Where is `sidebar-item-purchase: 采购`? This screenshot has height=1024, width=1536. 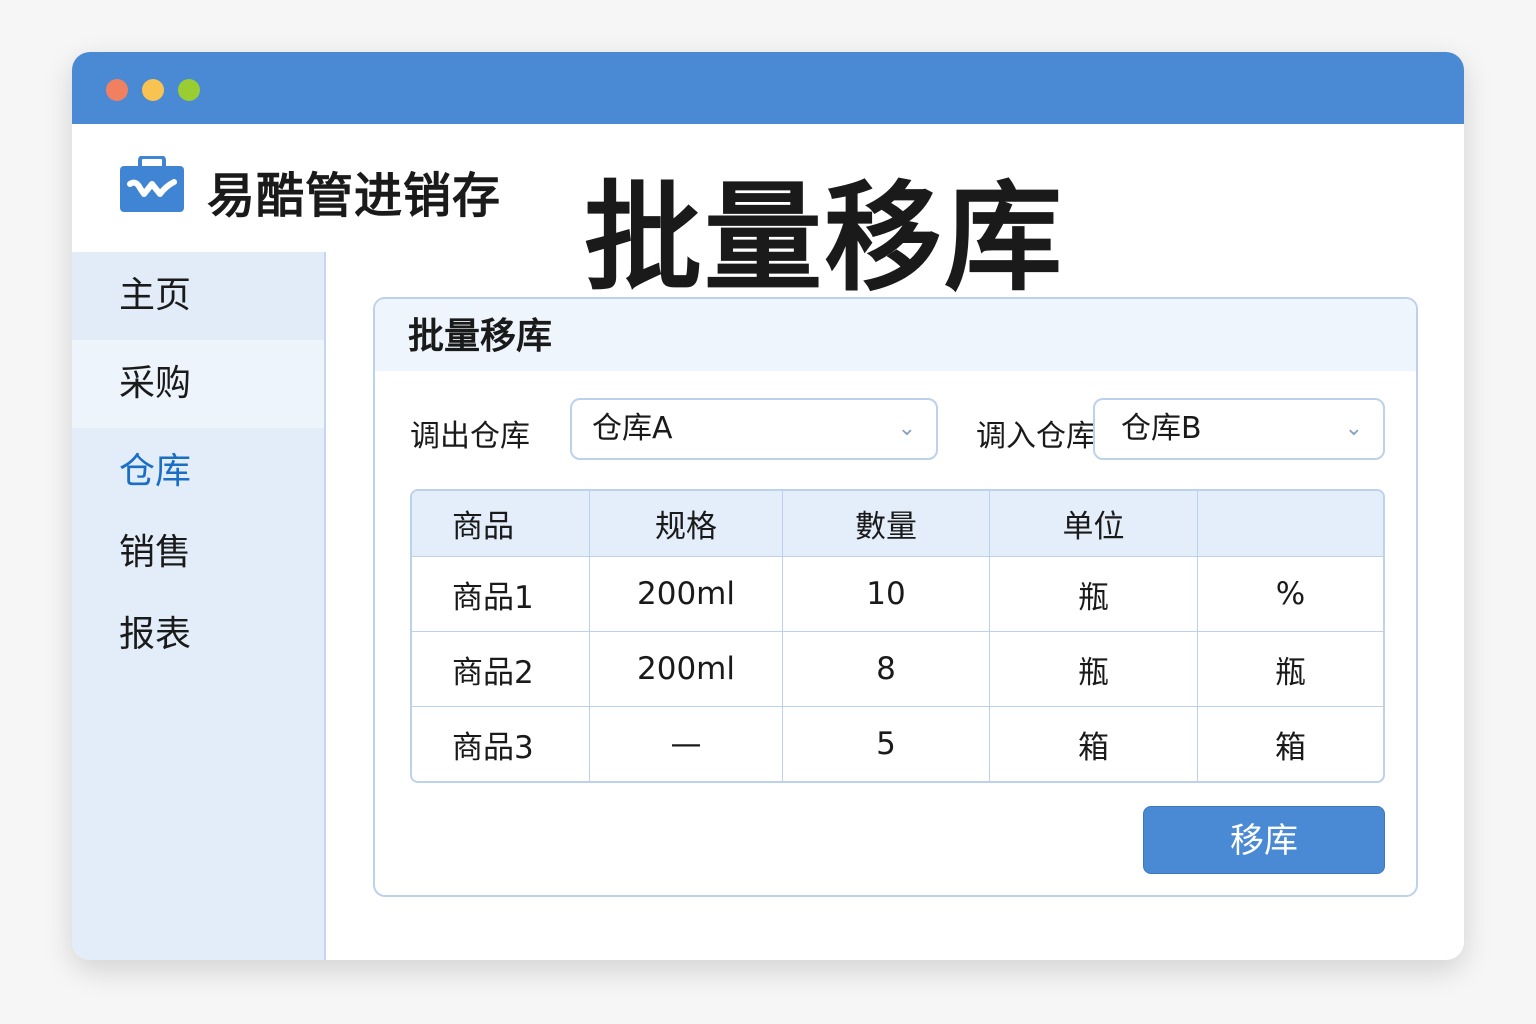 sidebar-item-purchase: 采购 is located at coordinates (198, 384).